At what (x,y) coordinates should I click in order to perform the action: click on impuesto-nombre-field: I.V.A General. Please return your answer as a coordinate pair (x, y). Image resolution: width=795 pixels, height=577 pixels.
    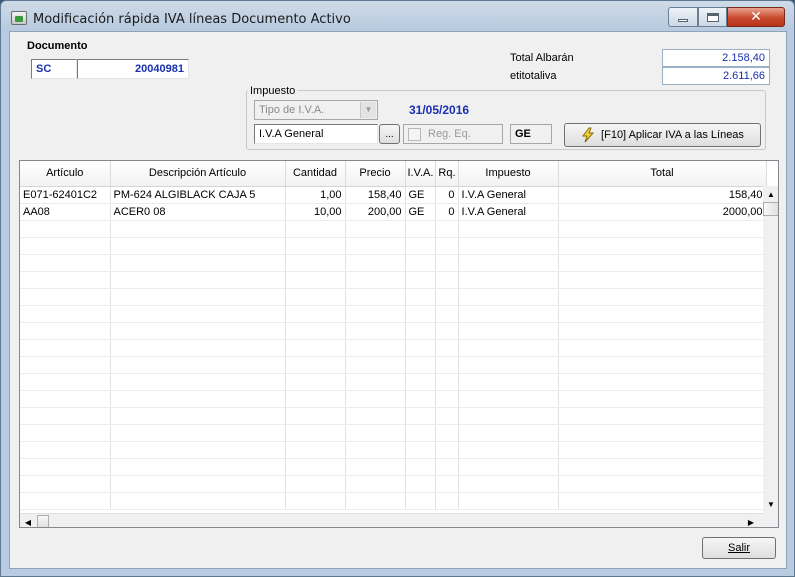
    Looking at the image, I should click on (316, 134).